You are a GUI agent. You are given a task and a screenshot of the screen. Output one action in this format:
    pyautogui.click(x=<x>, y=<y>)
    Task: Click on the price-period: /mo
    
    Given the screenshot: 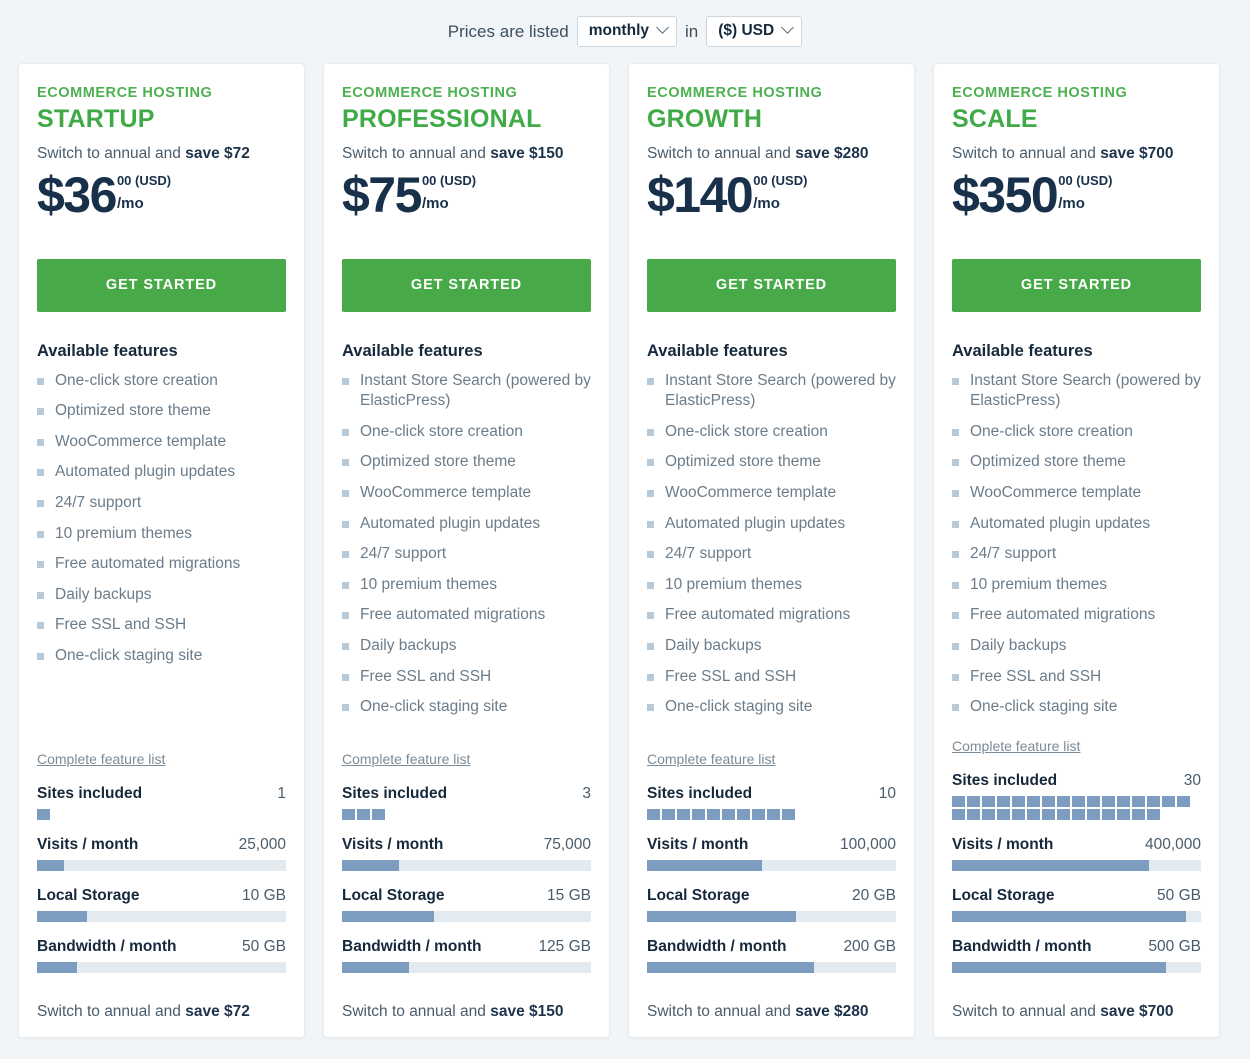 What is the action you would take?
    pyautogui.click(x=435, y=204)
    